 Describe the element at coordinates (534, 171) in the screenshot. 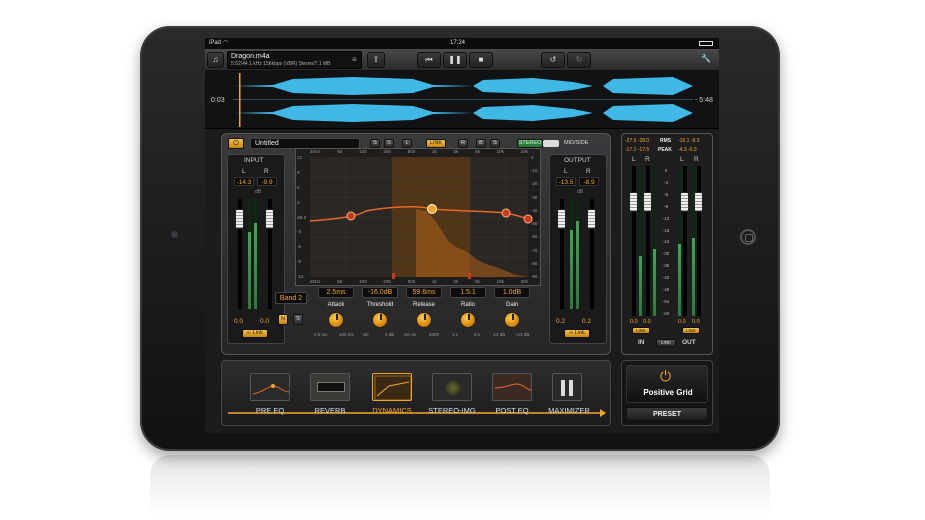

I see `db-label: -10` at that location.